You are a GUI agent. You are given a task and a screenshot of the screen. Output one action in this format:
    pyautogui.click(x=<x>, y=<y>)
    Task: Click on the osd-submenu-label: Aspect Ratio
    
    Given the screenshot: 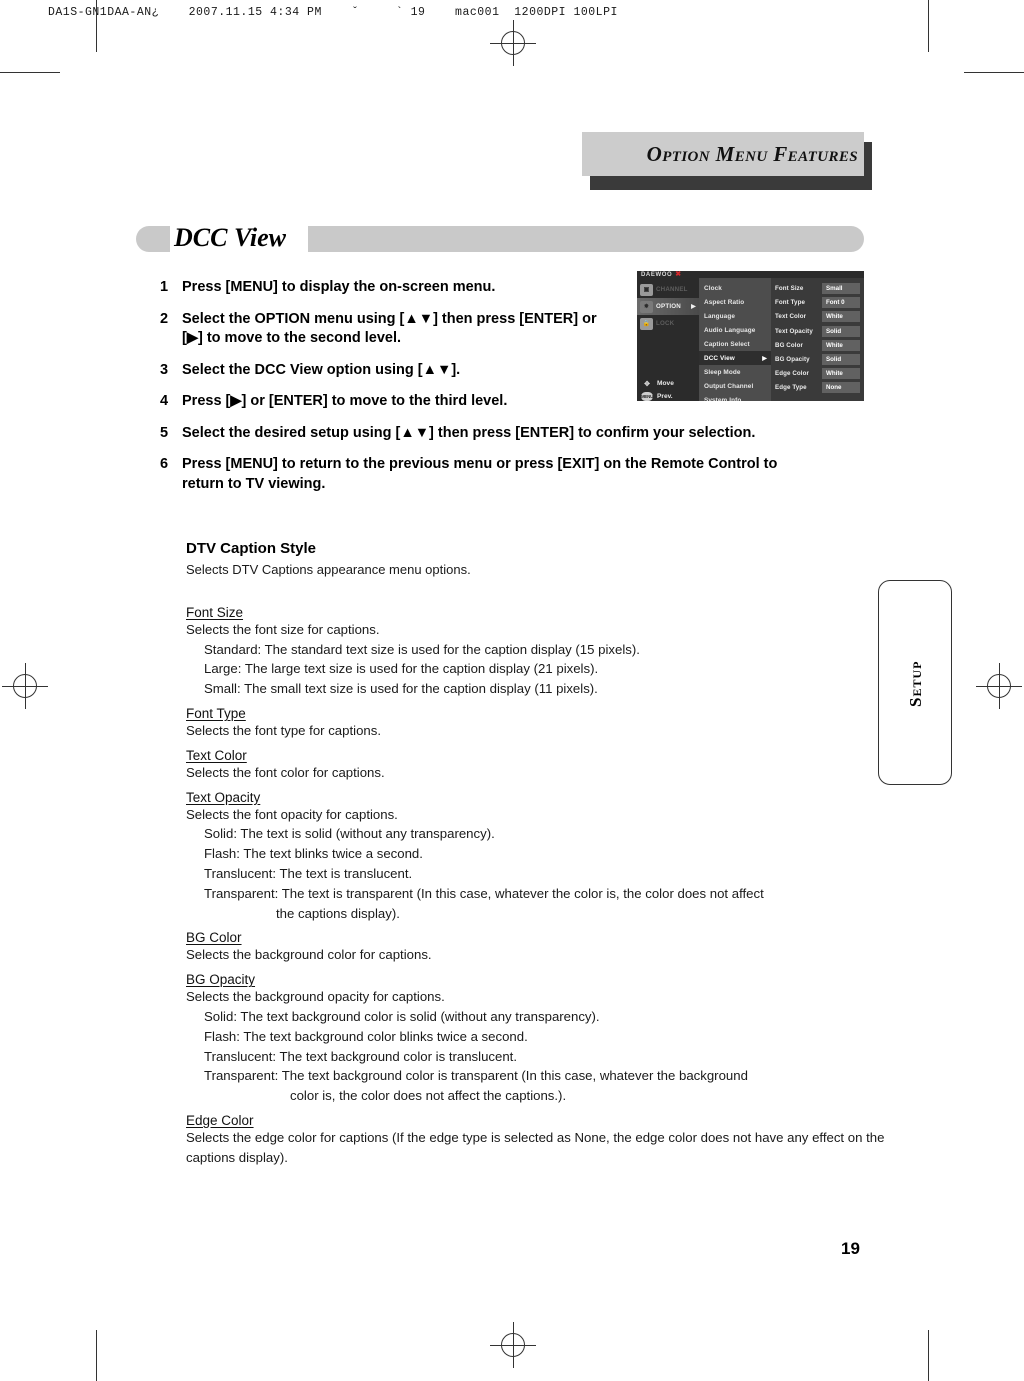 What is the action you would take?
    pyautogui.click(x=724, y=302)
    